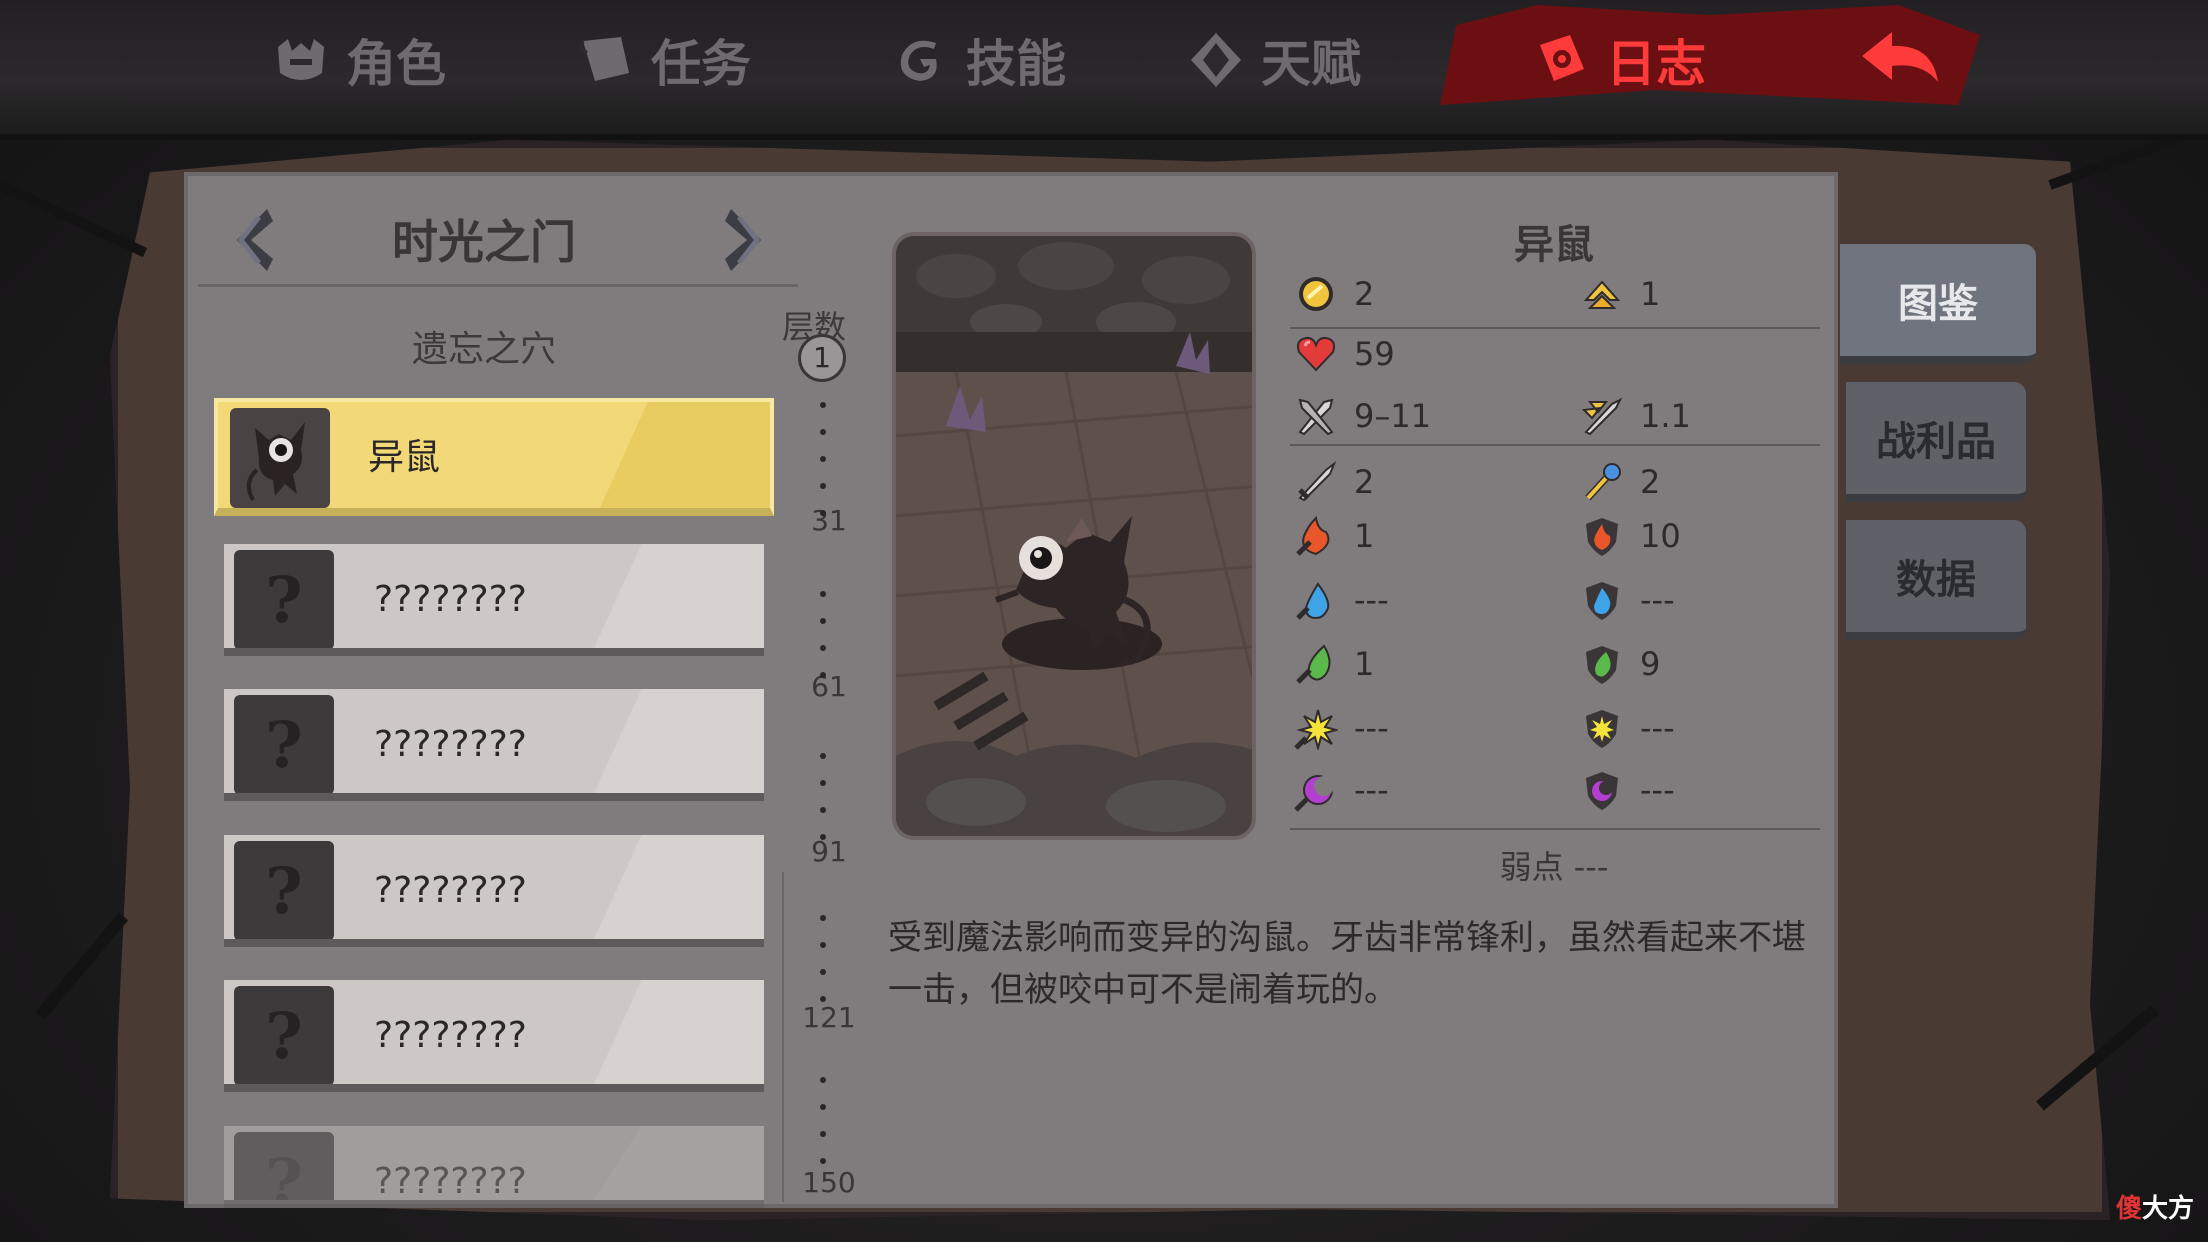  I want to click on floor-mark: 91, so click(829, 851).